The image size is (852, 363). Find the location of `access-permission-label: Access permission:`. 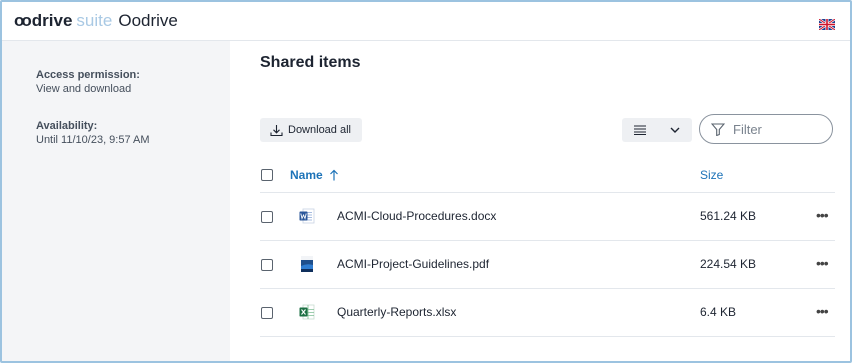

access-permission-label: Access permission: is located at coordinates (88, 75).